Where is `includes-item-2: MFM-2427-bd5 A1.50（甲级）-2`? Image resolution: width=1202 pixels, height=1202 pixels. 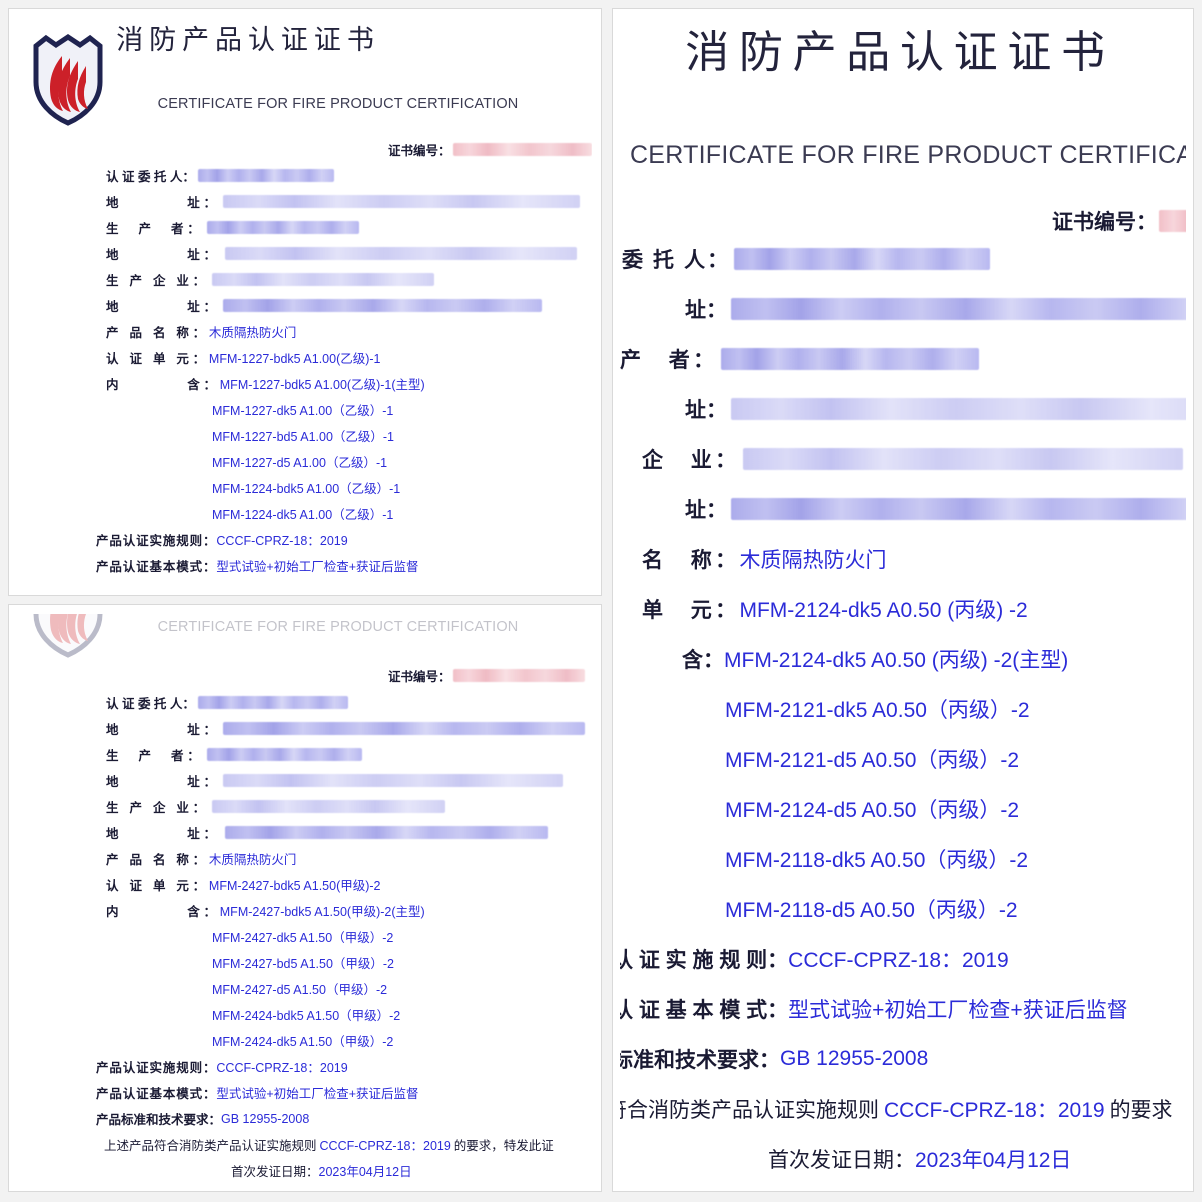 includes-item-2: MFM-2427-bd5 A1.50（甲级）-2 is located at coordinates (303, 964).